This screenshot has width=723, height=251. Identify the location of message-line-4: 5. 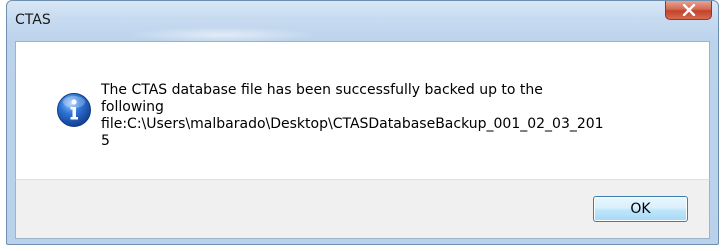
(105, 141).